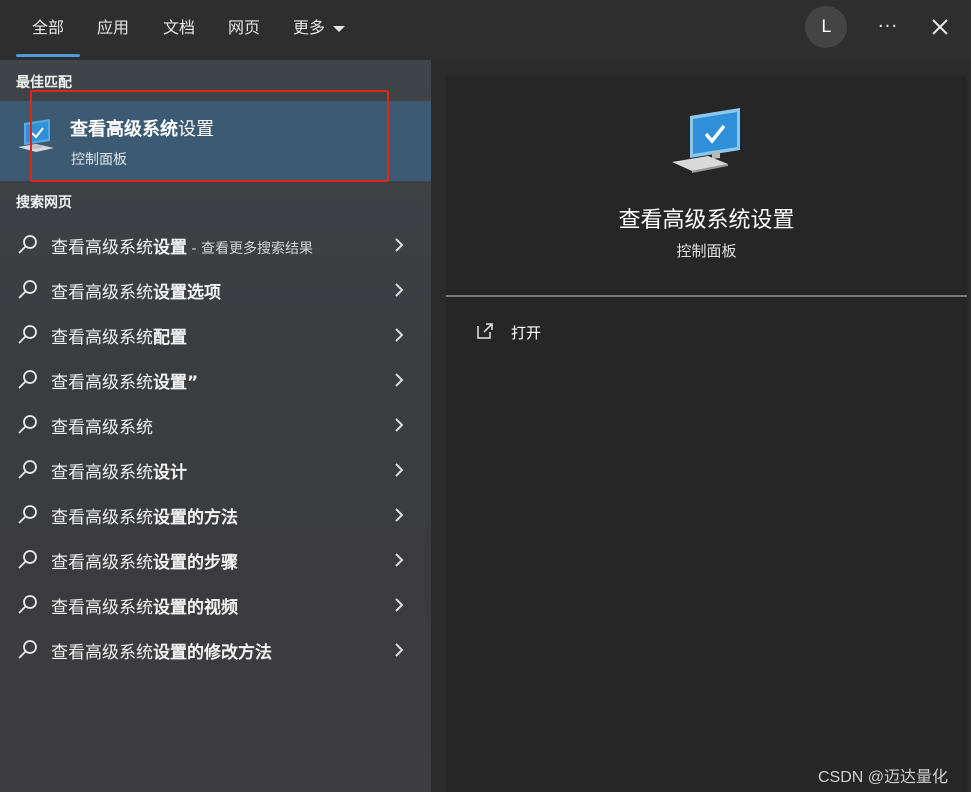  I want to click on tab-more: 更多, so click(319, 28).